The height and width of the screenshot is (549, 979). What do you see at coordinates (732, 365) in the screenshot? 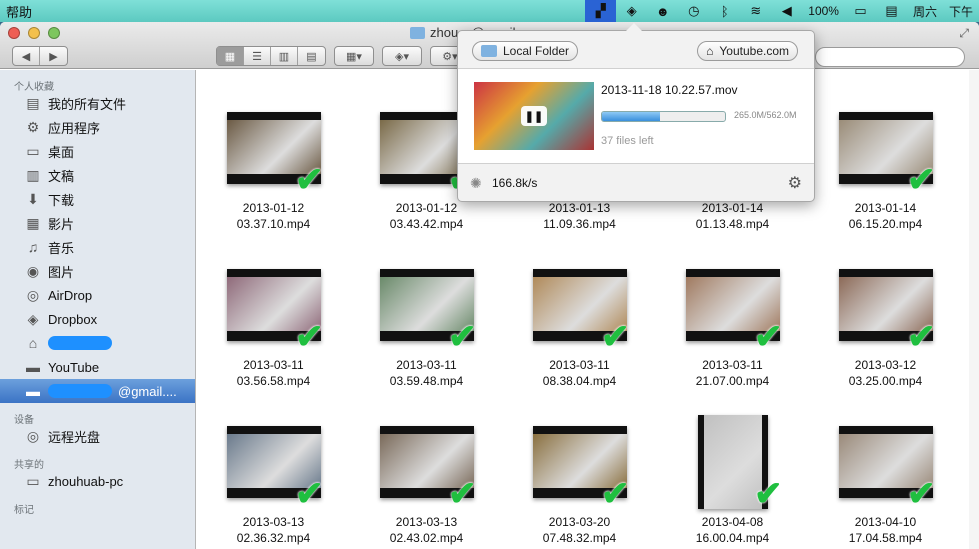
I see `file-name-line1: 2013-03-11` at bounding box center [732, 365].